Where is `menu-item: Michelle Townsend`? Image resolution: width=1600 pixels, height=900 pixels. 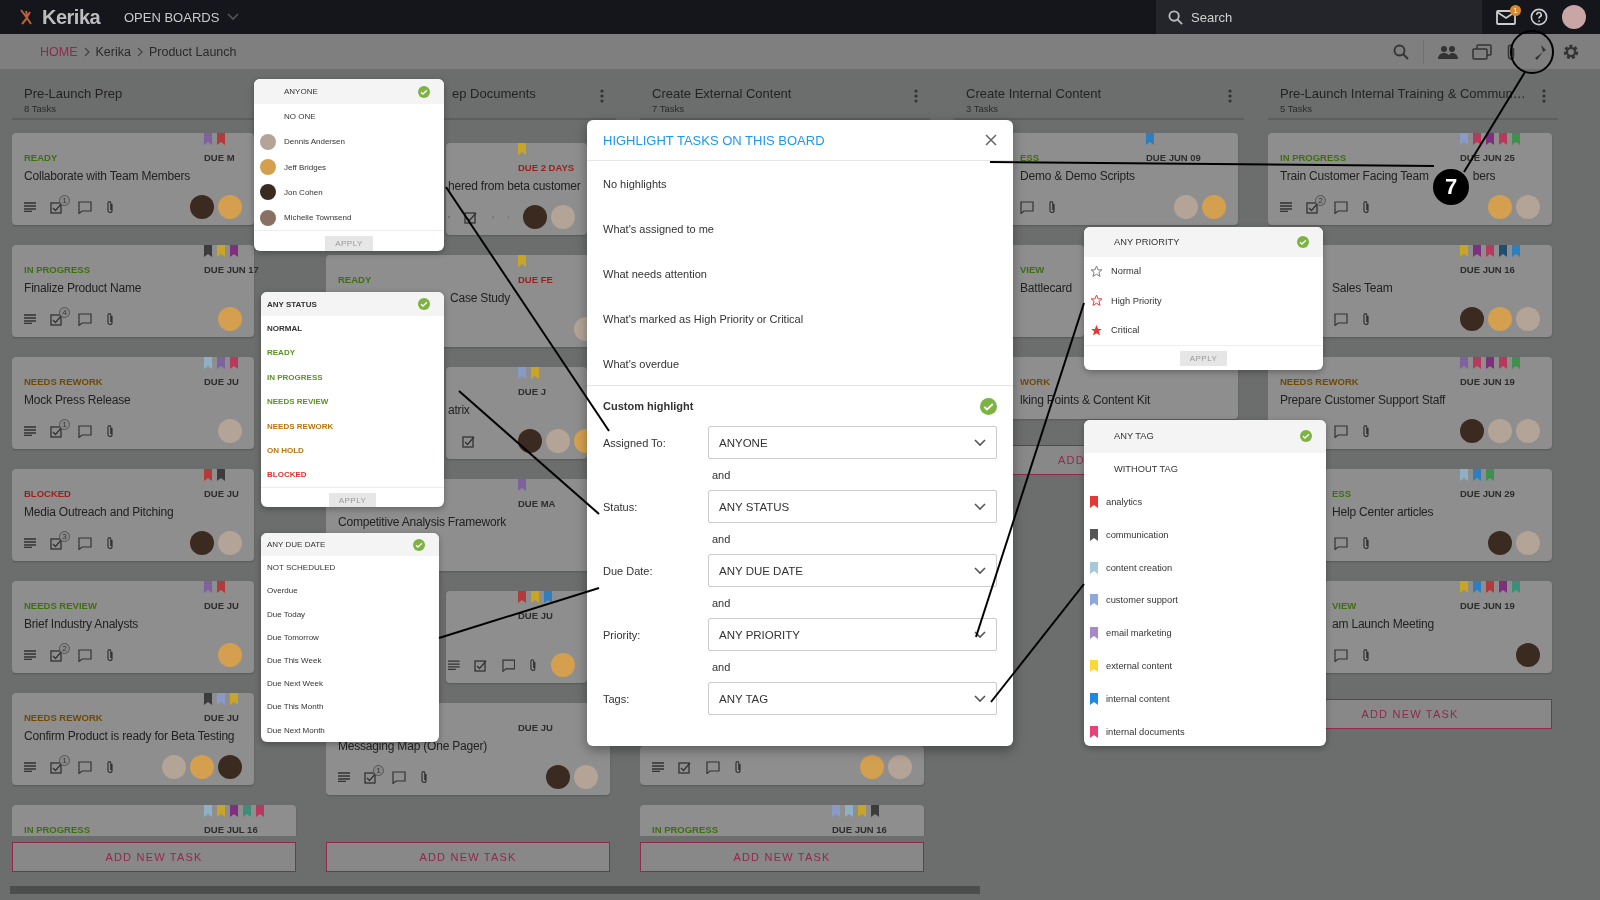
menu-item: Michelle Townsend is located at coordinates (349, 217).